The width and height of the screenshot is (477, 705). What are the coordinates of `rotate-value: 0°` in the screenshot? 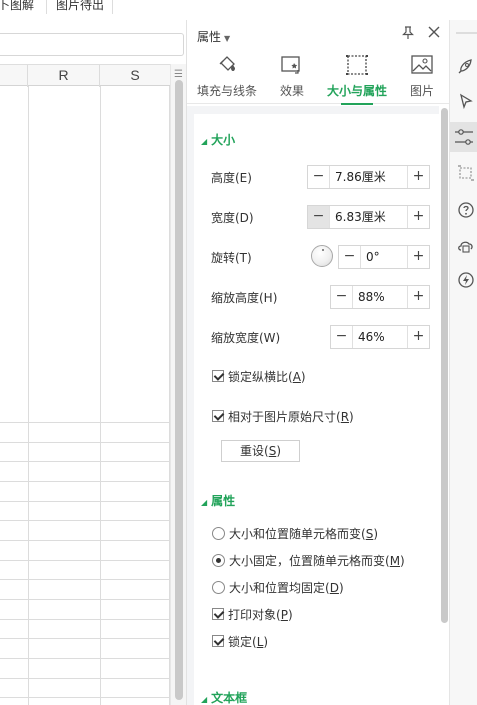 It's located at (384, 257).